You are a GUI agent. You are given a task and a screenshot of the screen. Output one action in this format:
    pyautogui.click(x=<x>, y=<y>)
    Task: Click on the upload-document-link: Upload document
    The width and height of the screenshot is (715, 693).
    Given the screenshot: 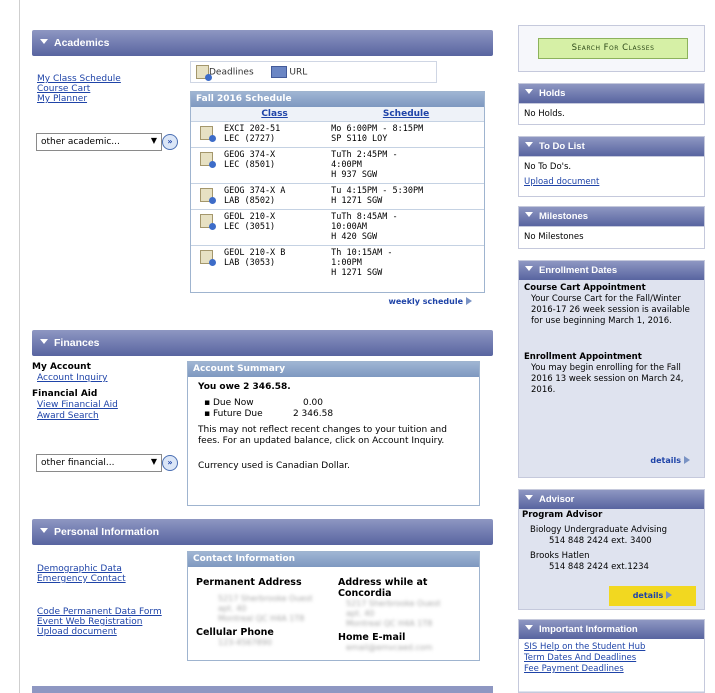 What is the action you would take?
    pyautogui.click(x=99, y=632)
    